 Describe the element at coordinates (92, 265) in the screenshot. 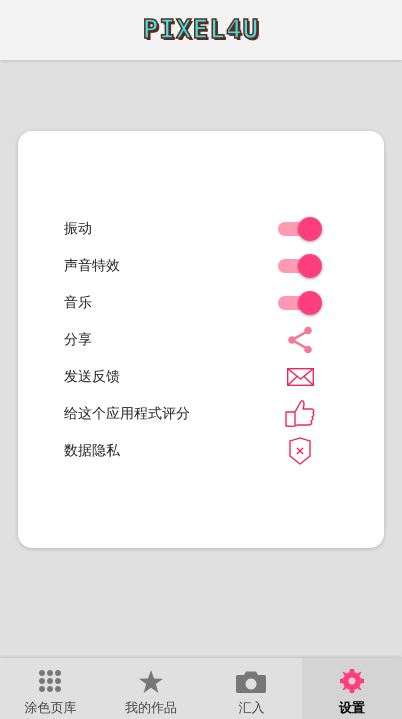

I see `setting-label: 声音特效` at that location.